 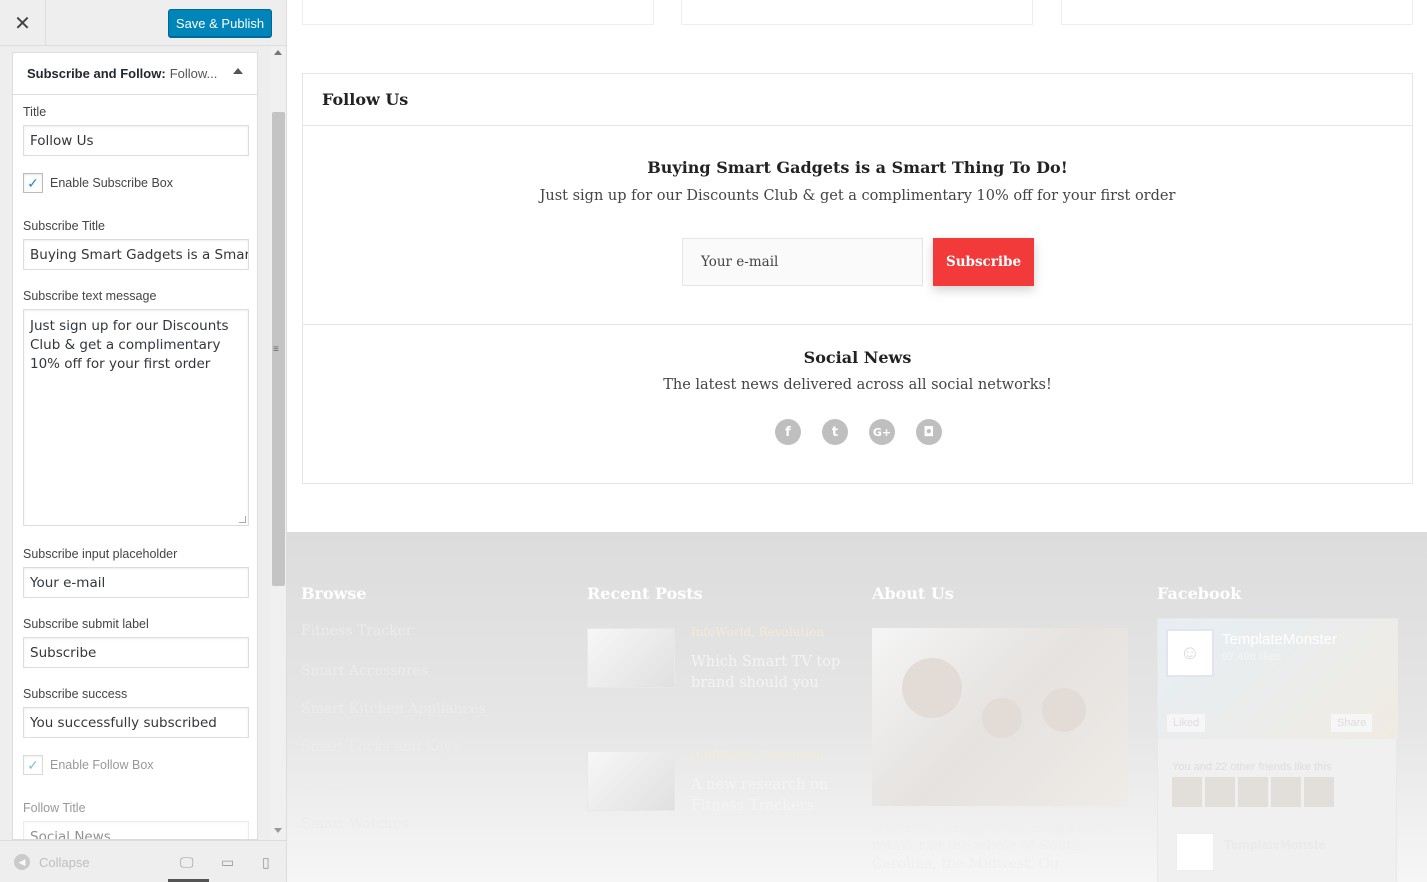 I want to click on customizer-footer: ◀ Collapse 🖵 ▭ ▯, so click(x=143, y=861).